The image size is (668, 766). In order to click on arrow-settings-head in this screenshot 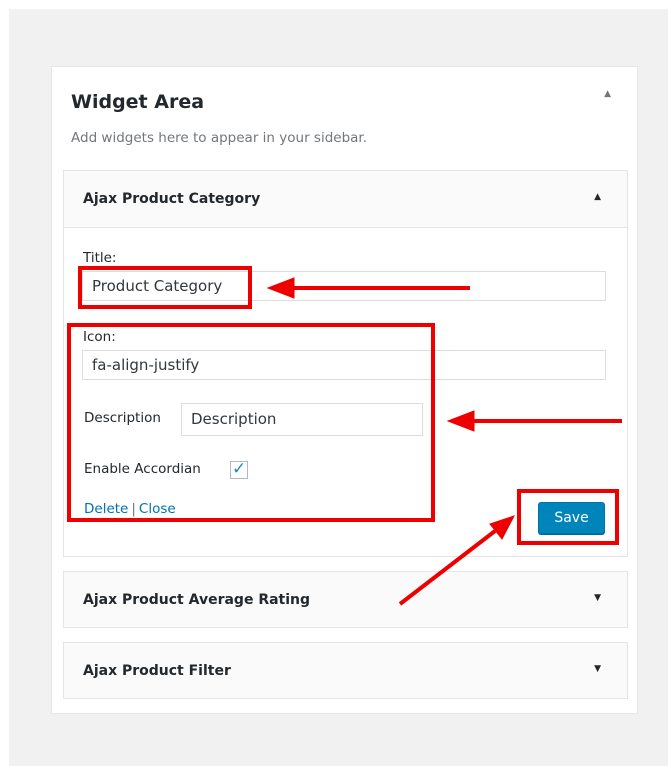, I will do `click(460, 421)`.